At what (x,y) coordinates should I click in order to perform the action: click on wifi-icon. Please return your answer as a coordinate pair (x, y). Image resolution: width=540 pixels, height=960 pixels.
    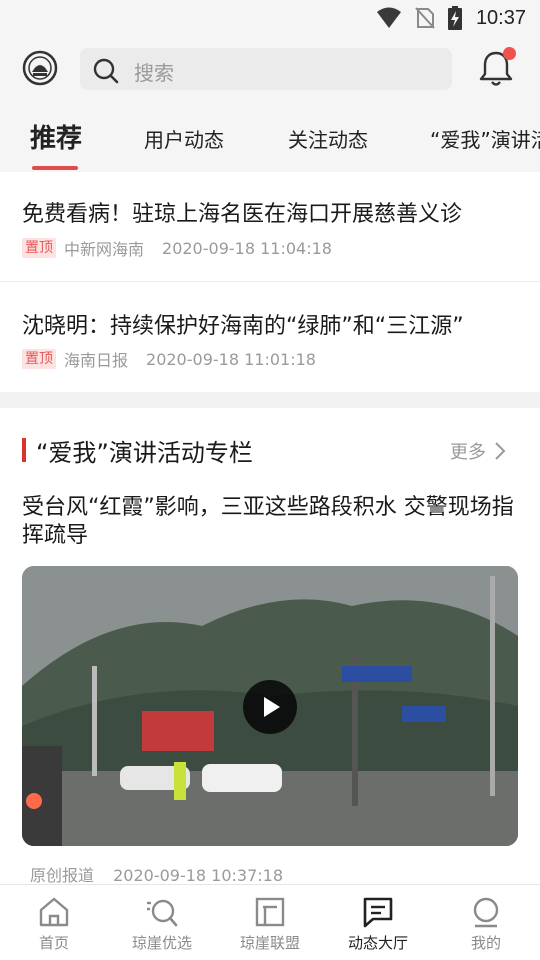
    Looking at the image, I should click on (388, 17).